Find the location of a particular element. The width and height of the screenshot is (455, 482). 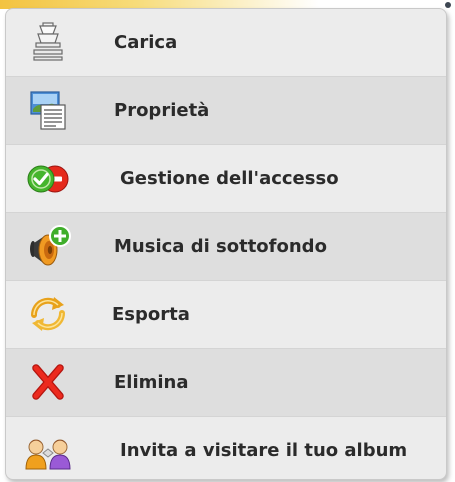

menu-item-label: Proprietà is located at coordinates (162, 110).